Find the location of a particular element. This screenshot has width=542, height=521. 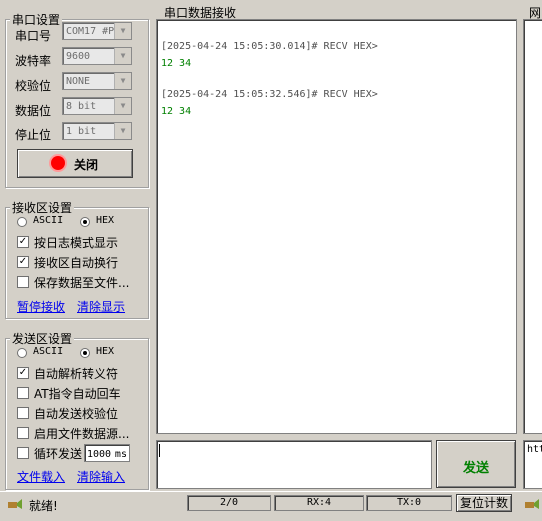

text-cursor is located at coordinates (159, 450).